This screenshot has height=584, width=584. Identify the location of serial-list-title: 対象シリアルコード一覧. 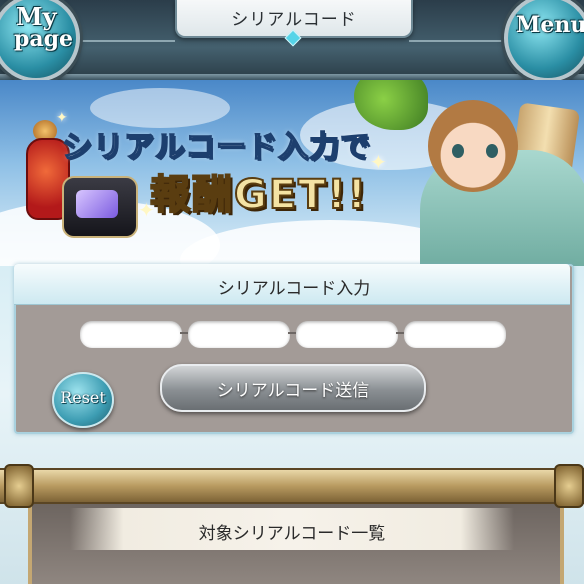
(292, 534).